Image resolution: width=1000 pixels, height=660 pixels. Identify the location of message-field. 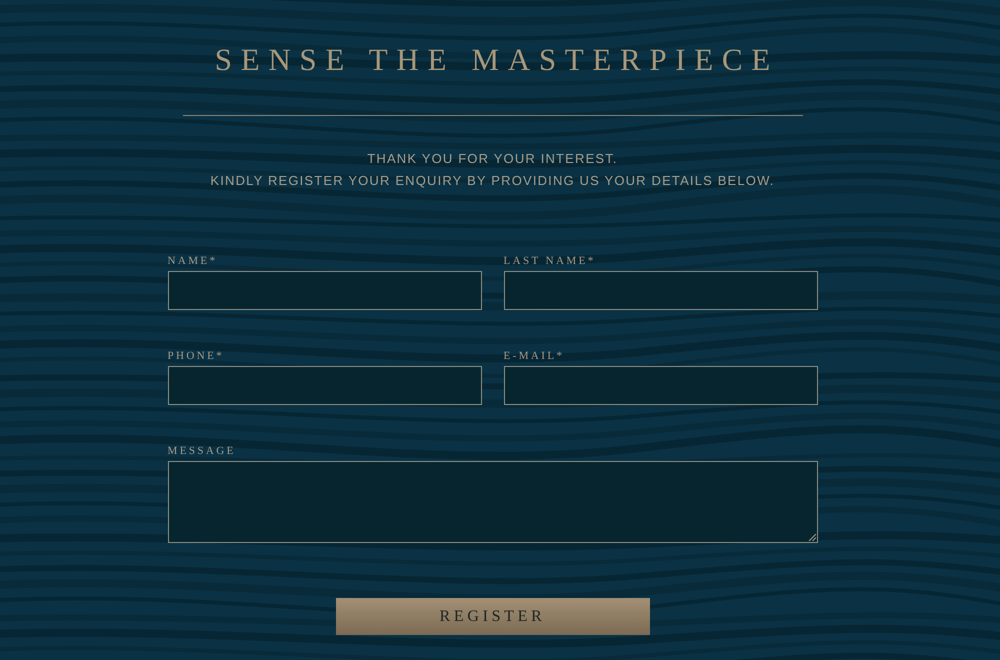
(493, 502).